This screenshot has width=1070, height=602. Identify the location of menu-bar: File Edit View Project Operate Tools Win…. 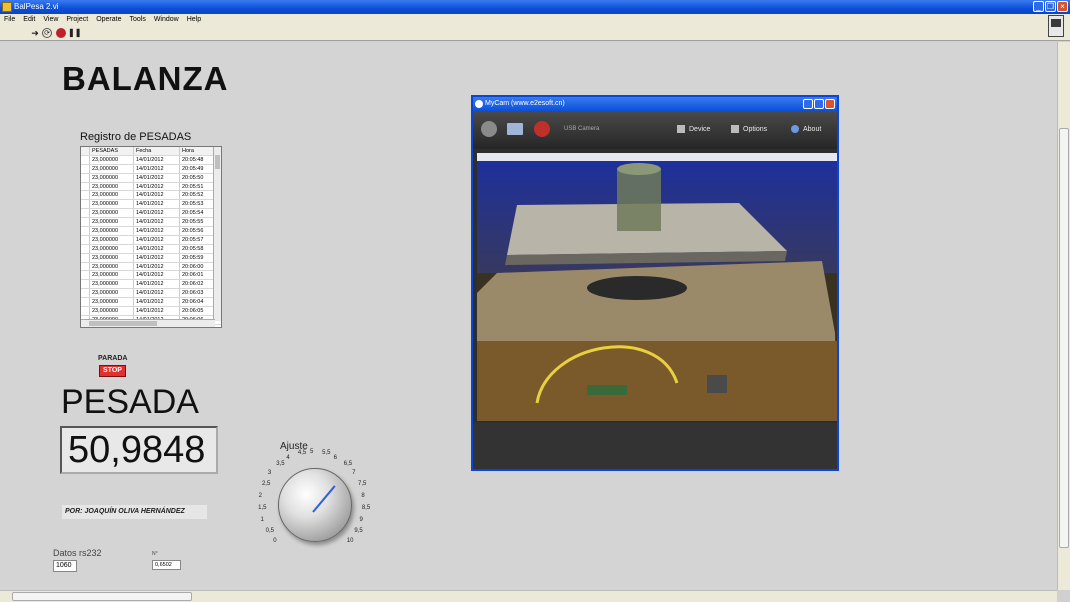
(535, 20).